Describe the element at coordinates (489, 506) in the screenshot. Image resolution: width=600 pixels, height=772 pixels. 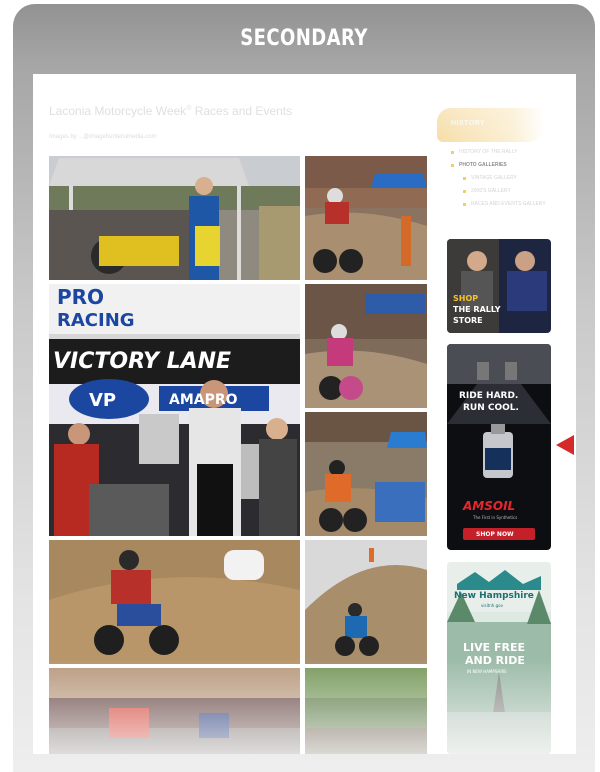
I see `amsoil-brand: AMSOIL` at that location.